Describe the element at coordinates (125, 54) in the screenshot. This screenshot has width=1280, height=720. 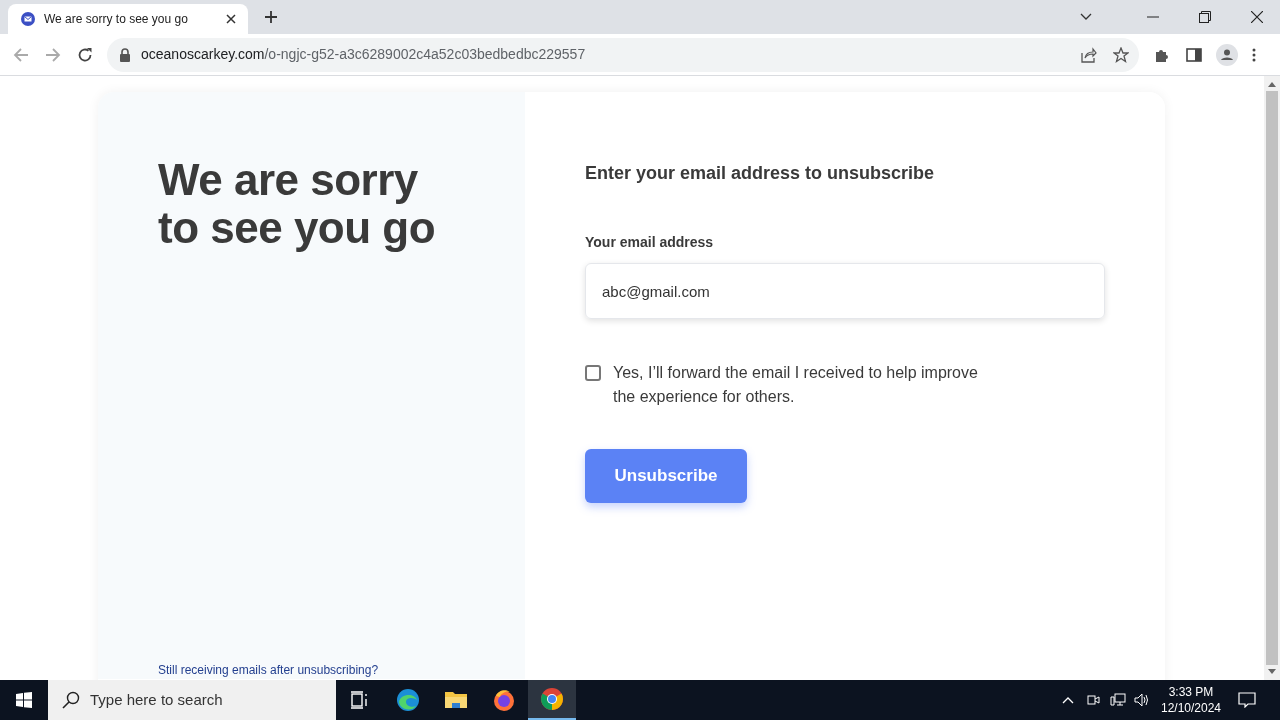
I see `lock-icon` at that location.